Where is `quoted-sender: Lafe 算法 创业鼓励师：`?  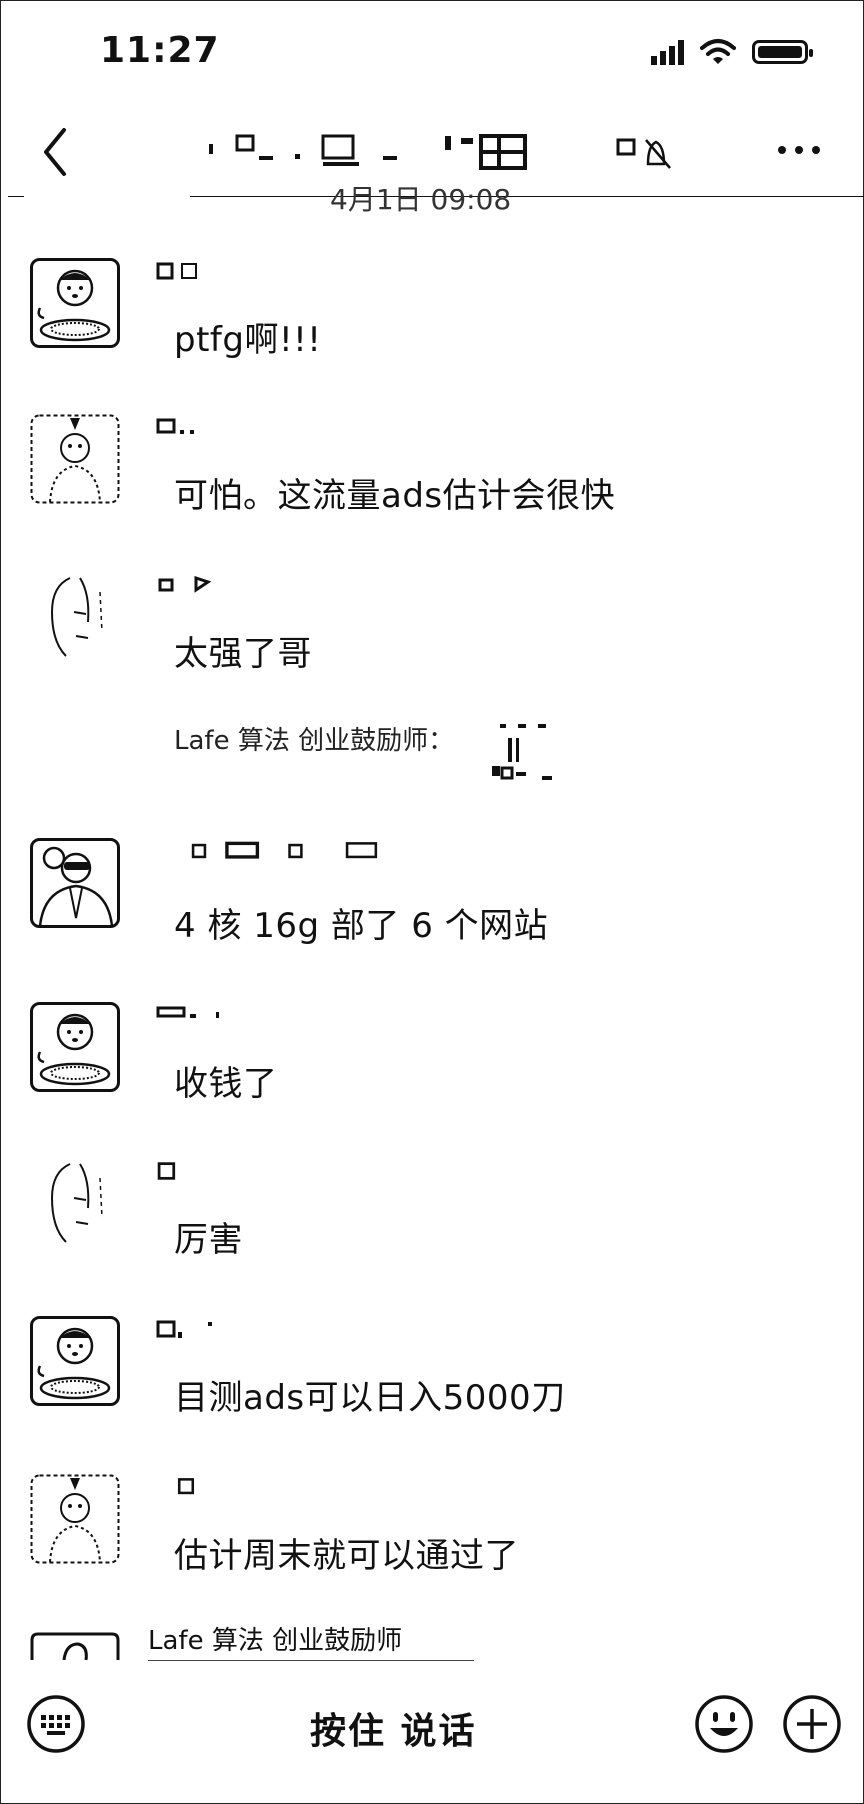
quoted-sender: Lafe 算法 创业鼓励师： is located at coordinates (314, 741).